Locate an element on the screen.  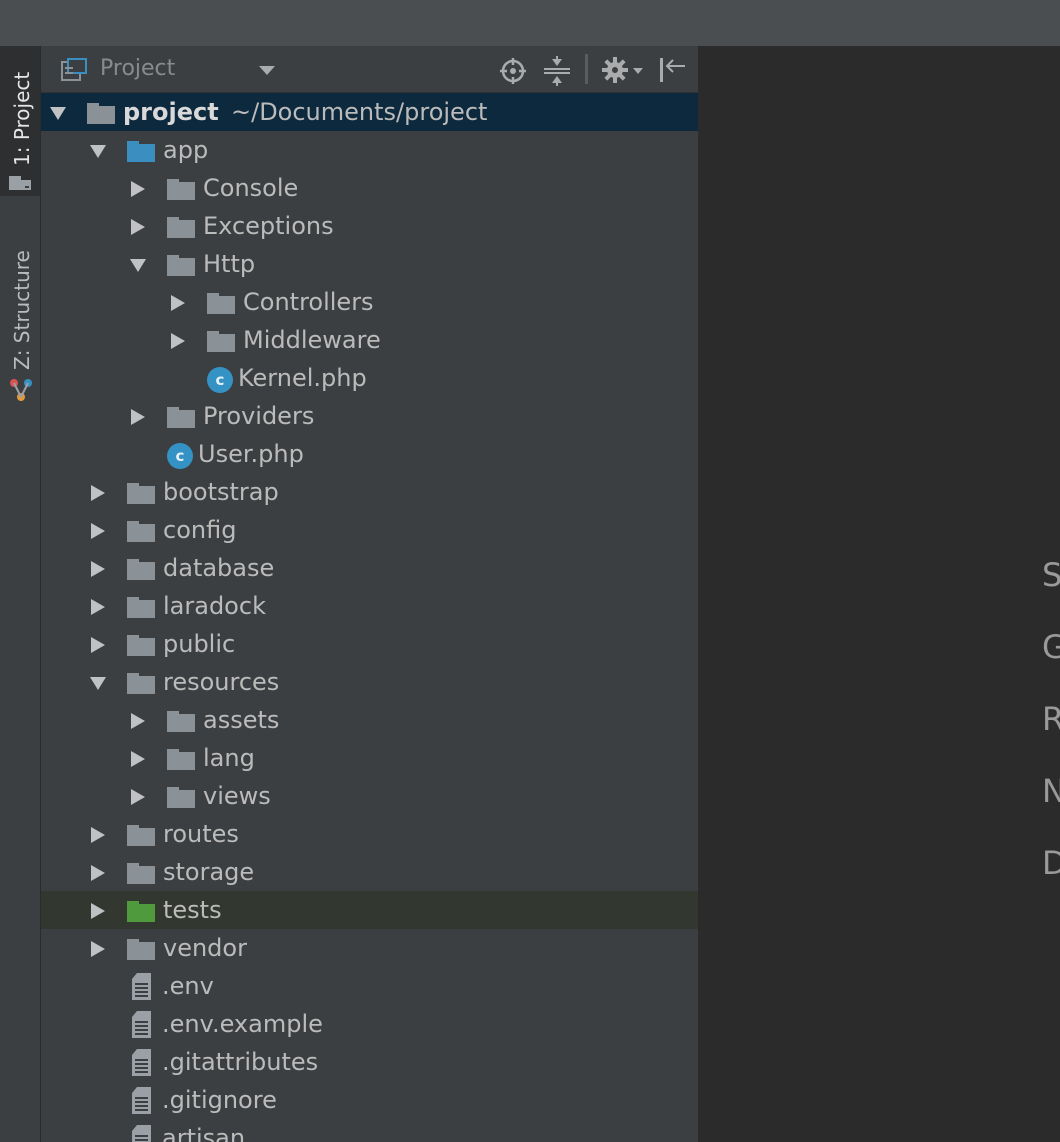
collapse-all-icon is located at coordinates (557, 71).